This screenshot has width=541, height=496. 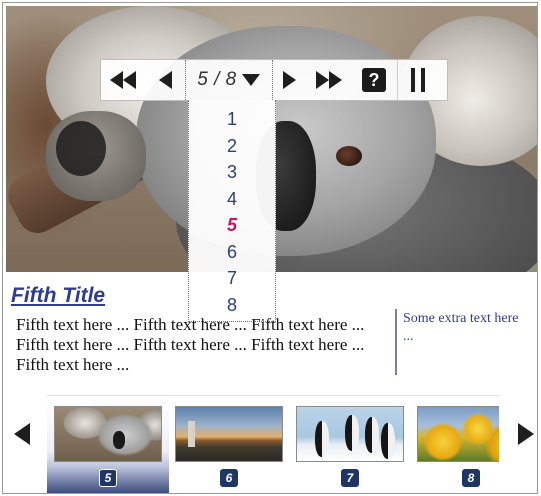 I want to click on pause-button, so click(x=417, y=80).